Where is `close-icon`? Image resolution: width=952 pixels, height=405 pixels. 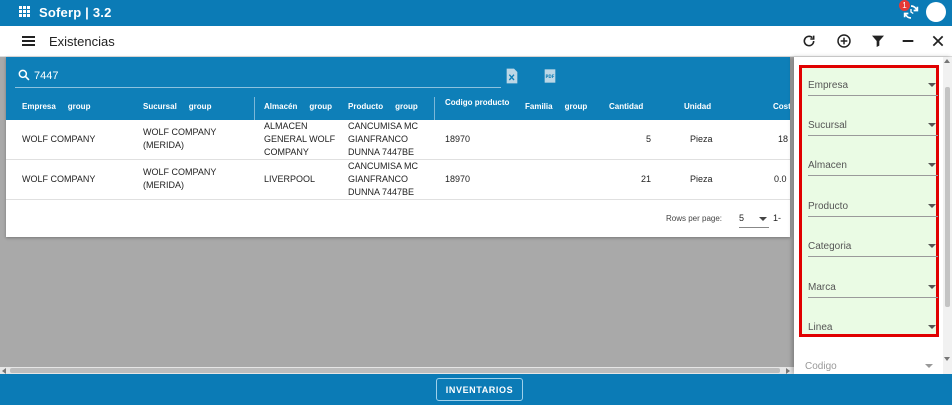
close-icon is located at coordinates (938, 41).